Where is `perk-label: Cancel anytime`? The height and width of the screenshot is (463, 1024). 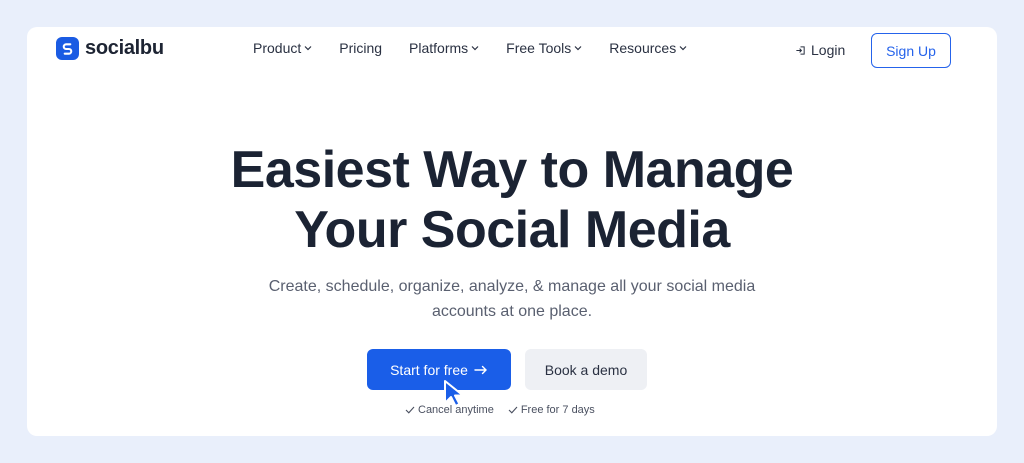 perk-label: Cancel anytime is located at coordinates (456, 410).